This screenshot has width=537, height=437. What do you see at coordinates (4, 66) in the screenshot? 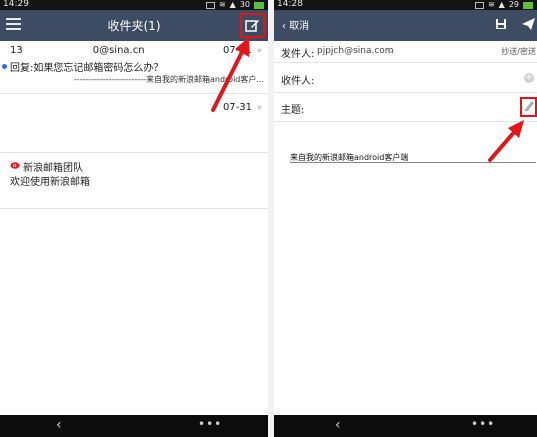
I see `unread-dot` at bounding box center [4, 66].